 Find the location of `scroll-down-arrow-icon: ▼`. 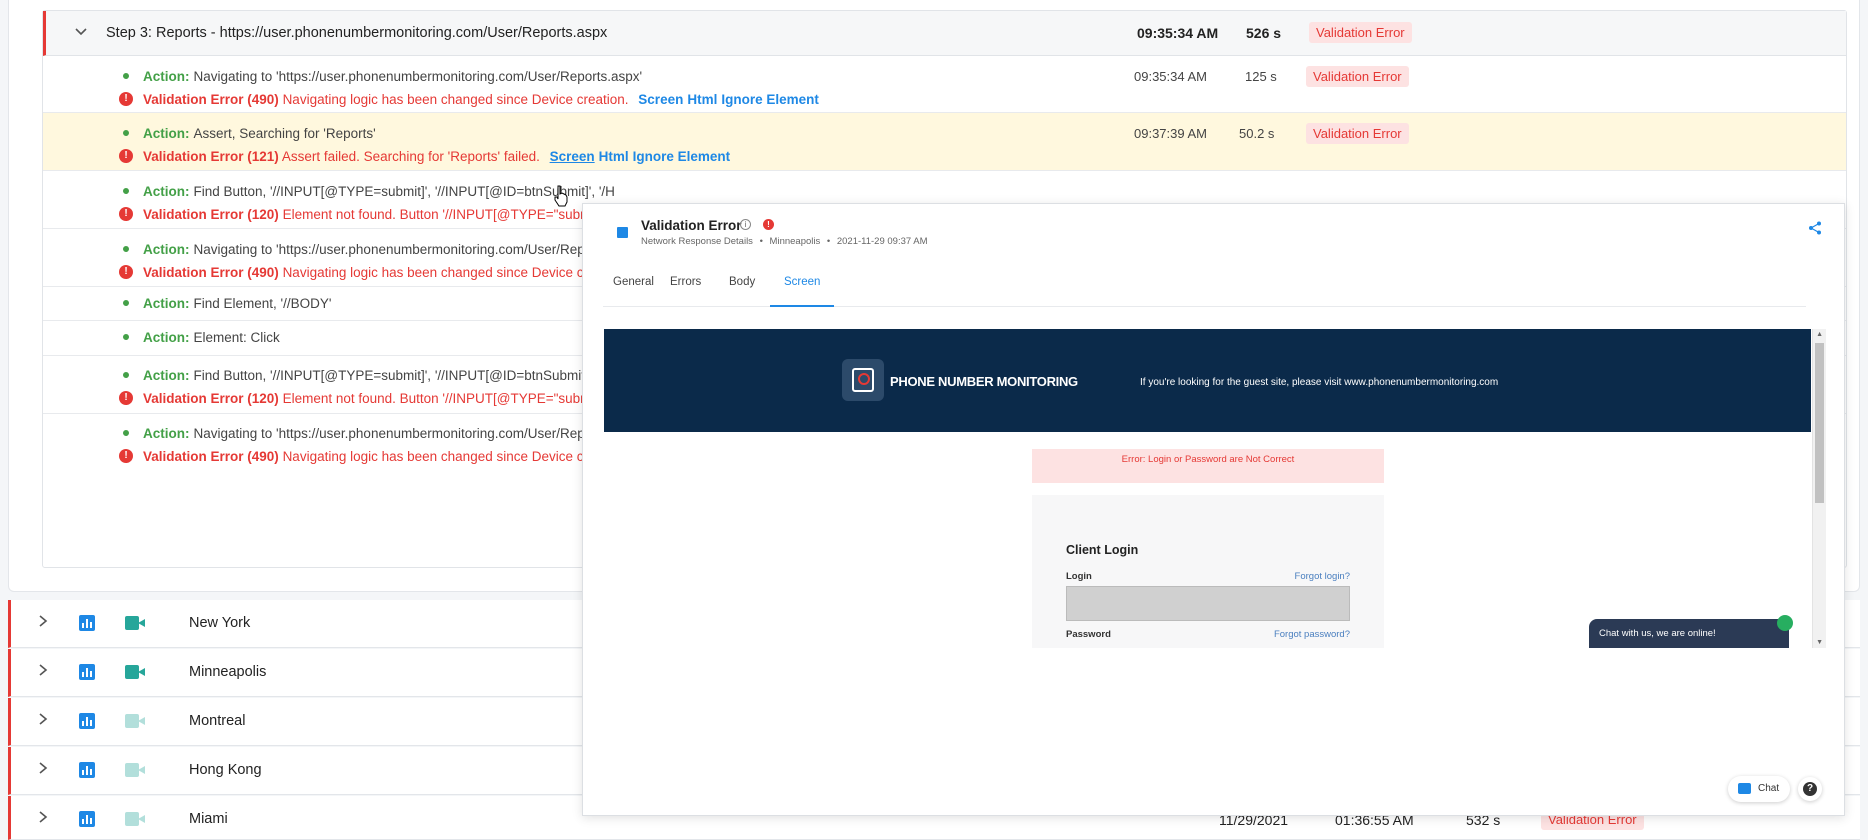

scroll-down-arrow-icon: ▼ is located at coordinates (1819, 642).